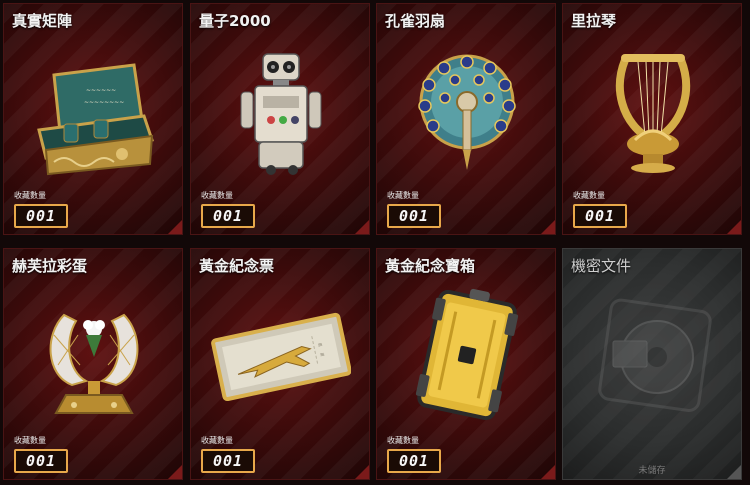 The image size is (750, 485). What do you see at coordinates (281, 357) in the screenshot?
I see `gold-ticket-icon: ≡ ≡` at bounding box center [281, 357].